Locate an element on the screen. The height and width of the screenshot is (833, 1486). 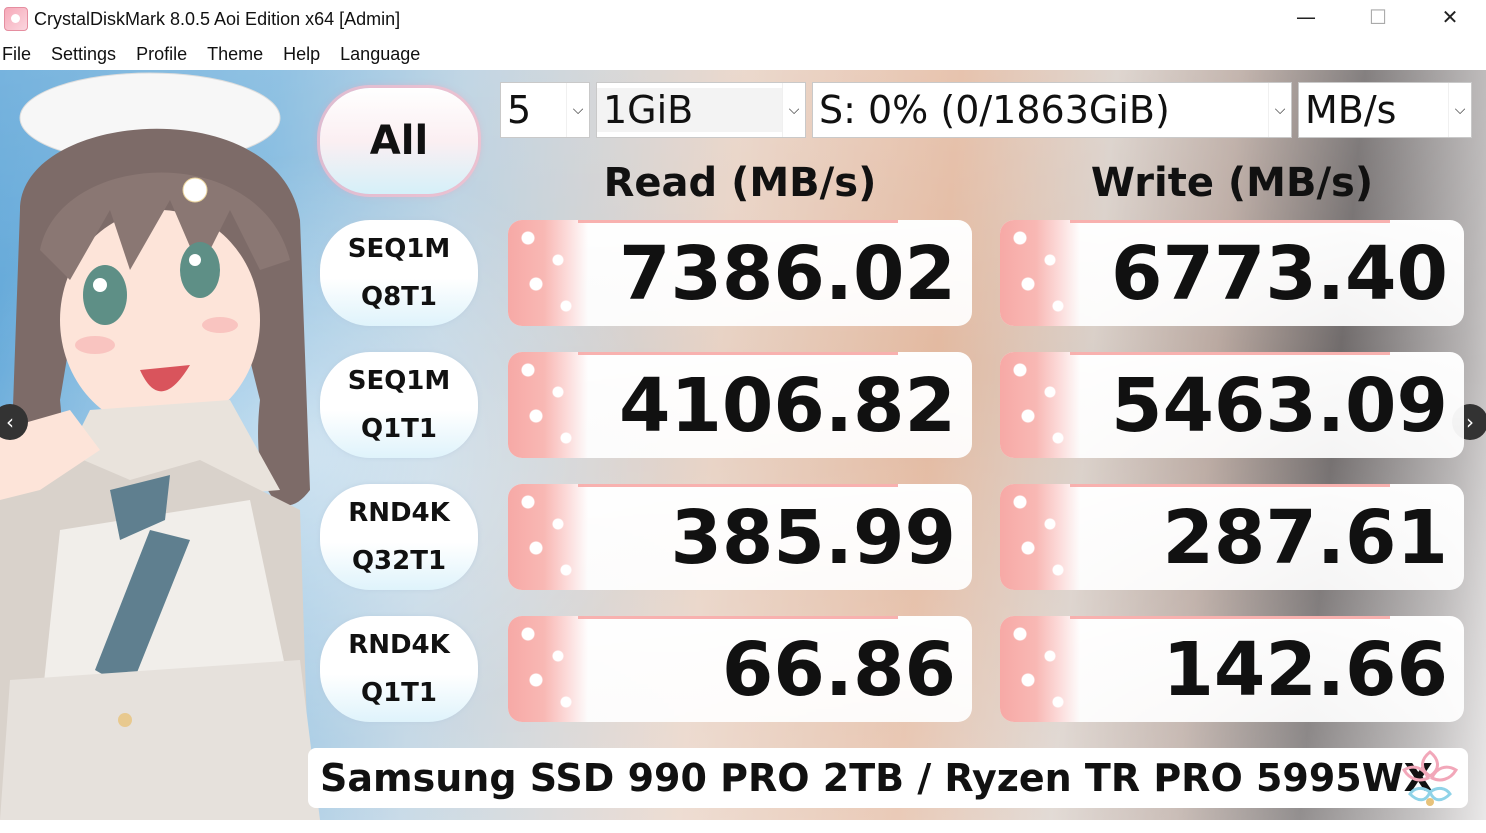
drive-select: S: 0% (0/1863GiB) ⌵ is located at coordinates (1052, 110).